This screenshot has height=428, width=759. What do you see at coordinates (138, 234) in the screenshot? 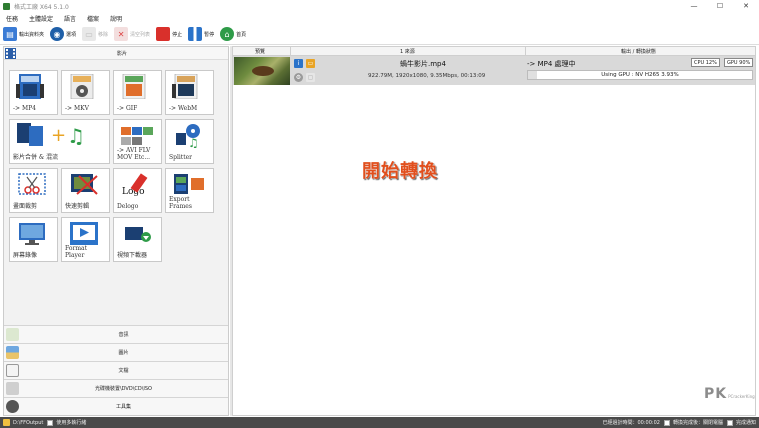
I see `video-download-icon` at bounding box center [138, 234].